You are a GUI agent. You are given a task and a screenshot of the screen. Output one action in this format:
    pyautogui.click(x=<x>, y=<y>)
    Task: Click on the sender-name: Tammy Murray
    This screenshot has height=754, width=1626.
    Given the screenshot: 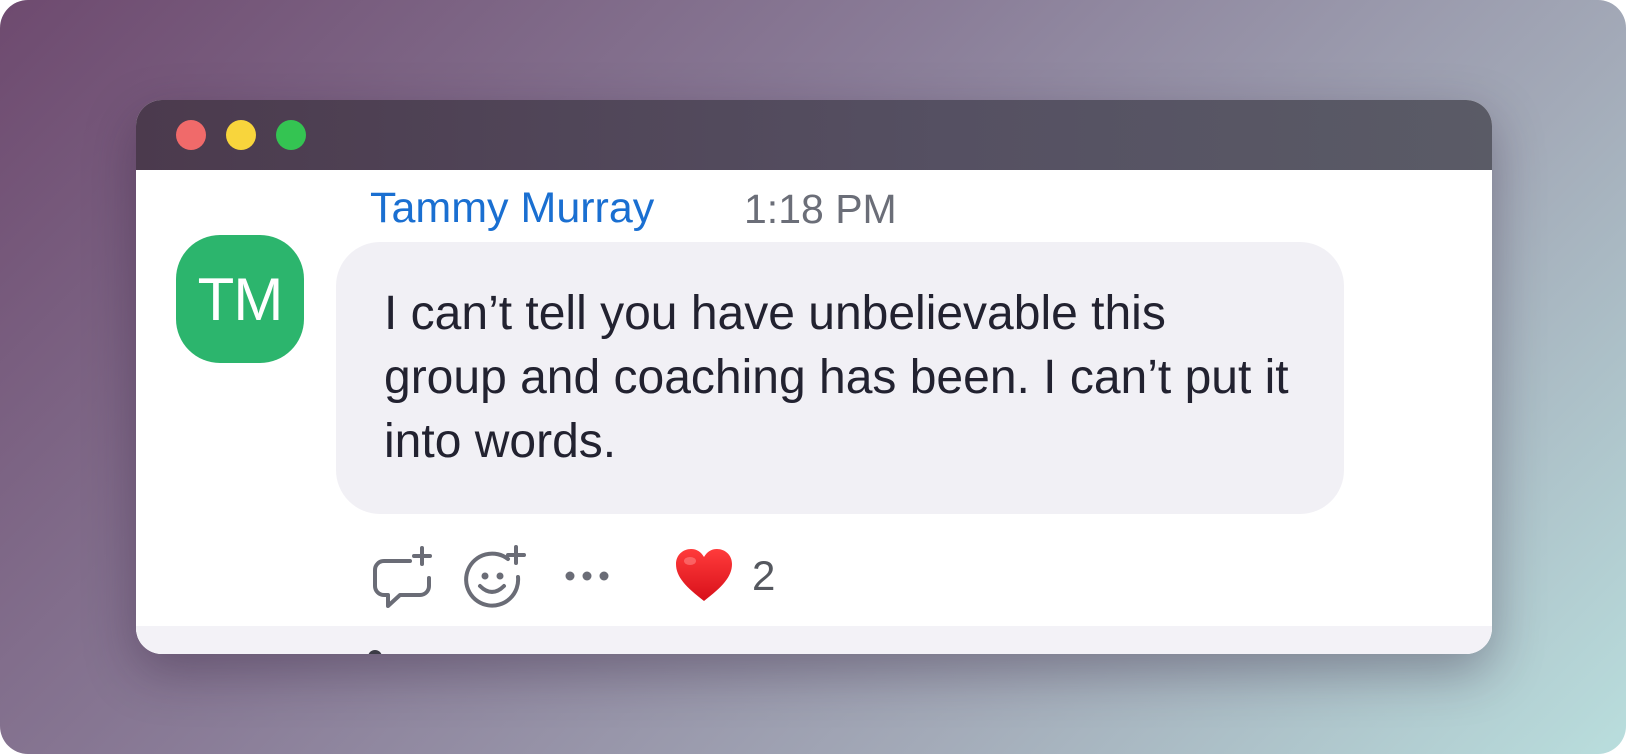 What is the action you would take?
    pyautogui.click(x=512, y=208)
    